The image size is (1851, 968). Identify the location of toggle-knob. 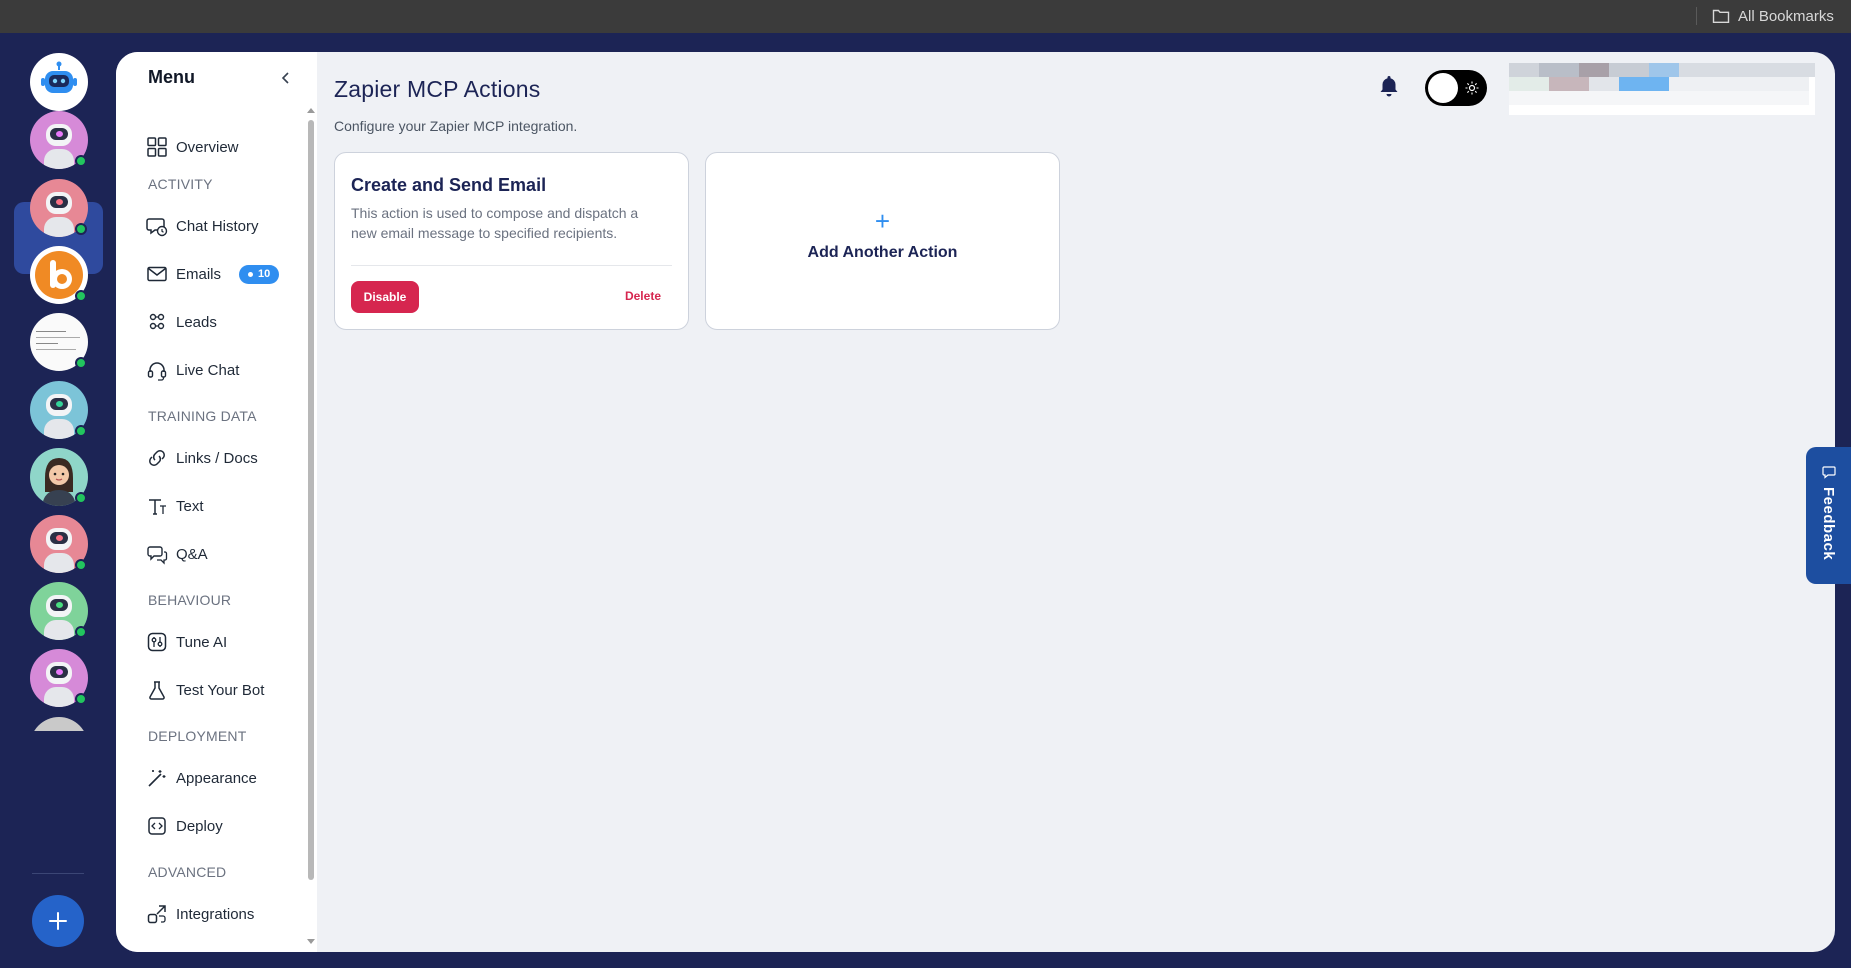
(1443, 88).